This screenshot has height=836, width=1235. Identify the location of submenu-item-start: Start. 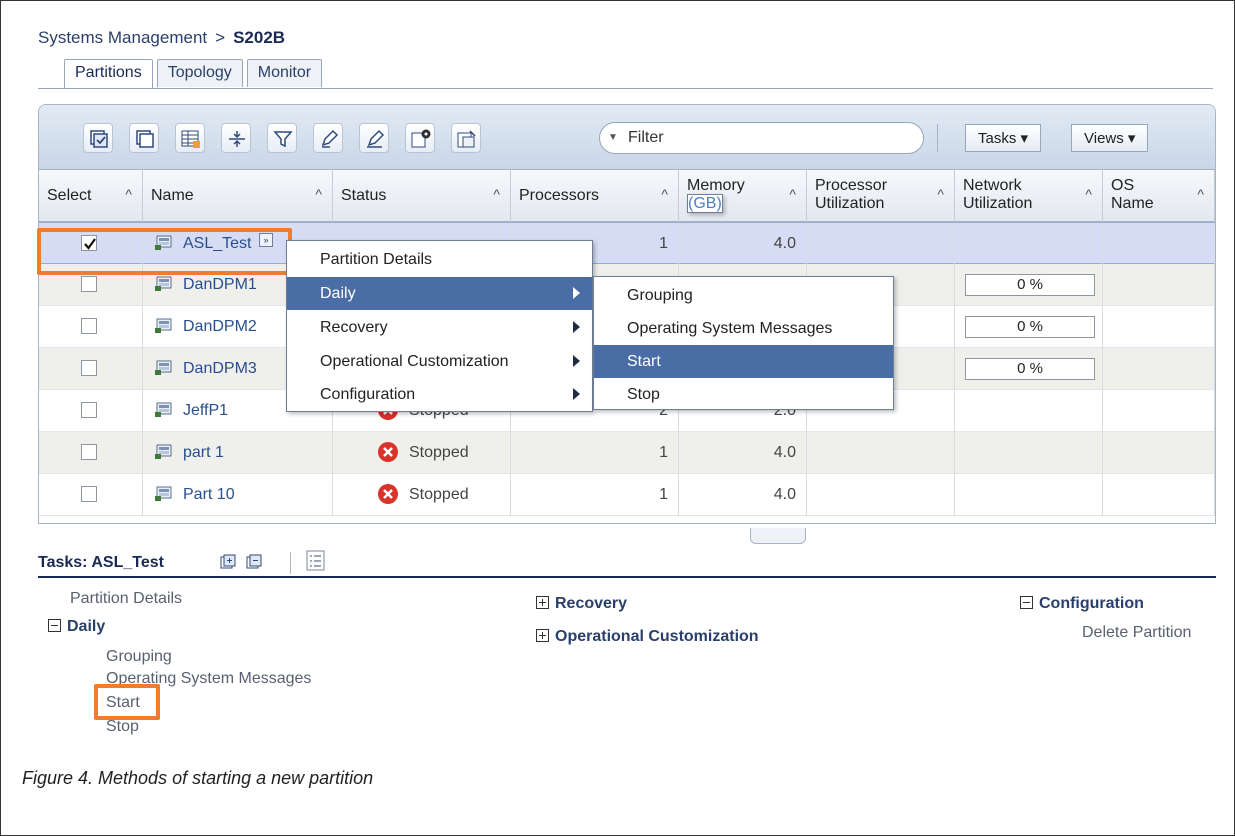
(743, 361).